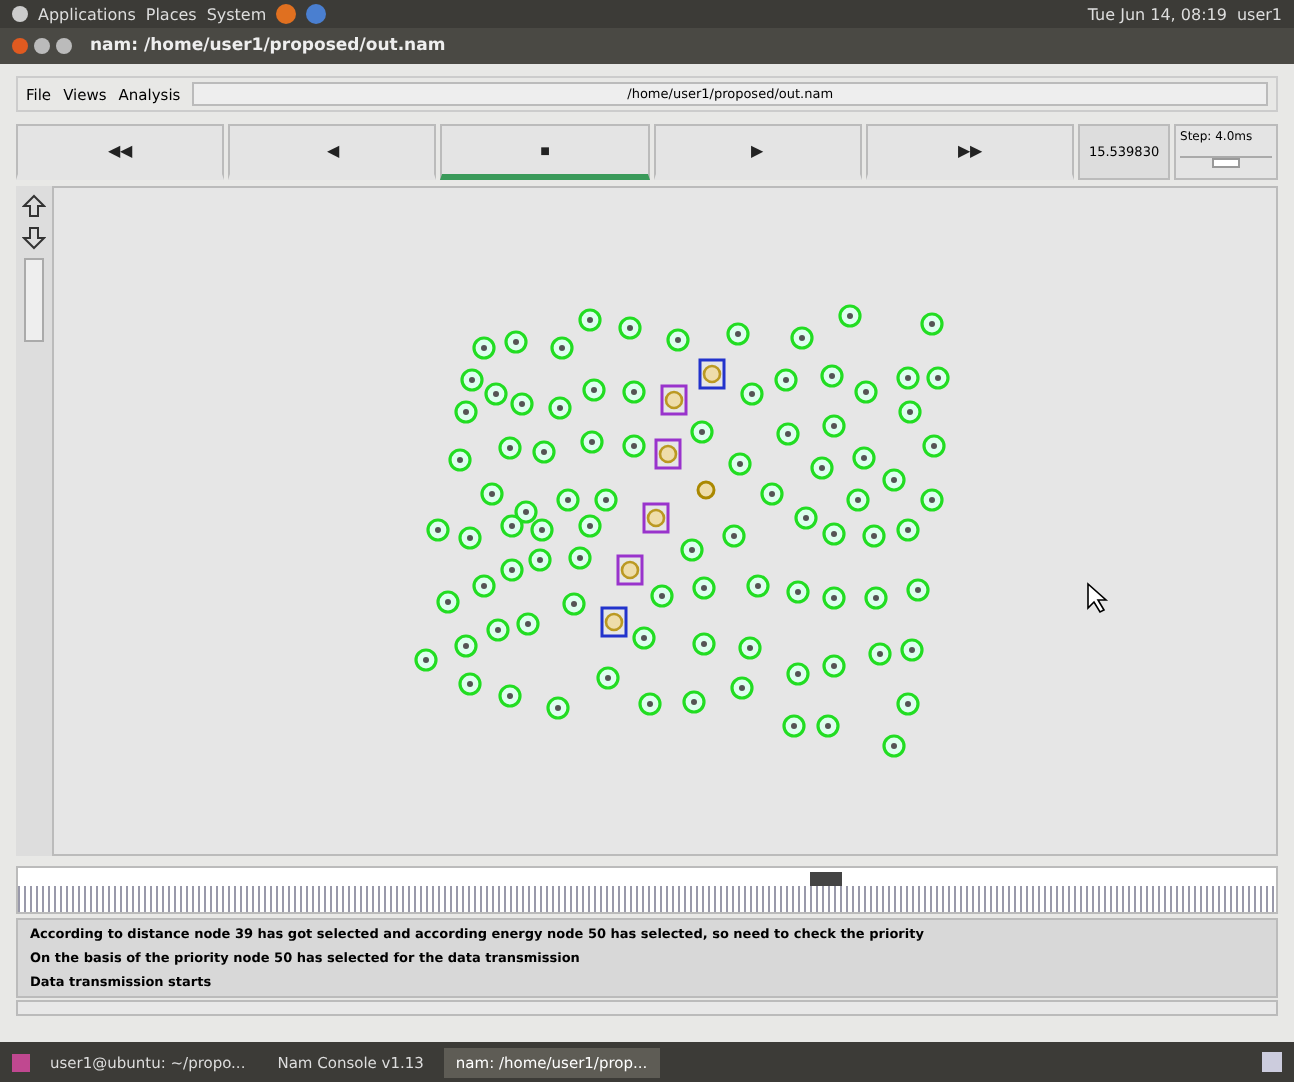 The image size is (1294, 1082). Describe the element at coordinates (1259, 14) in the screenshot. I see `user-name: user1` at that location.